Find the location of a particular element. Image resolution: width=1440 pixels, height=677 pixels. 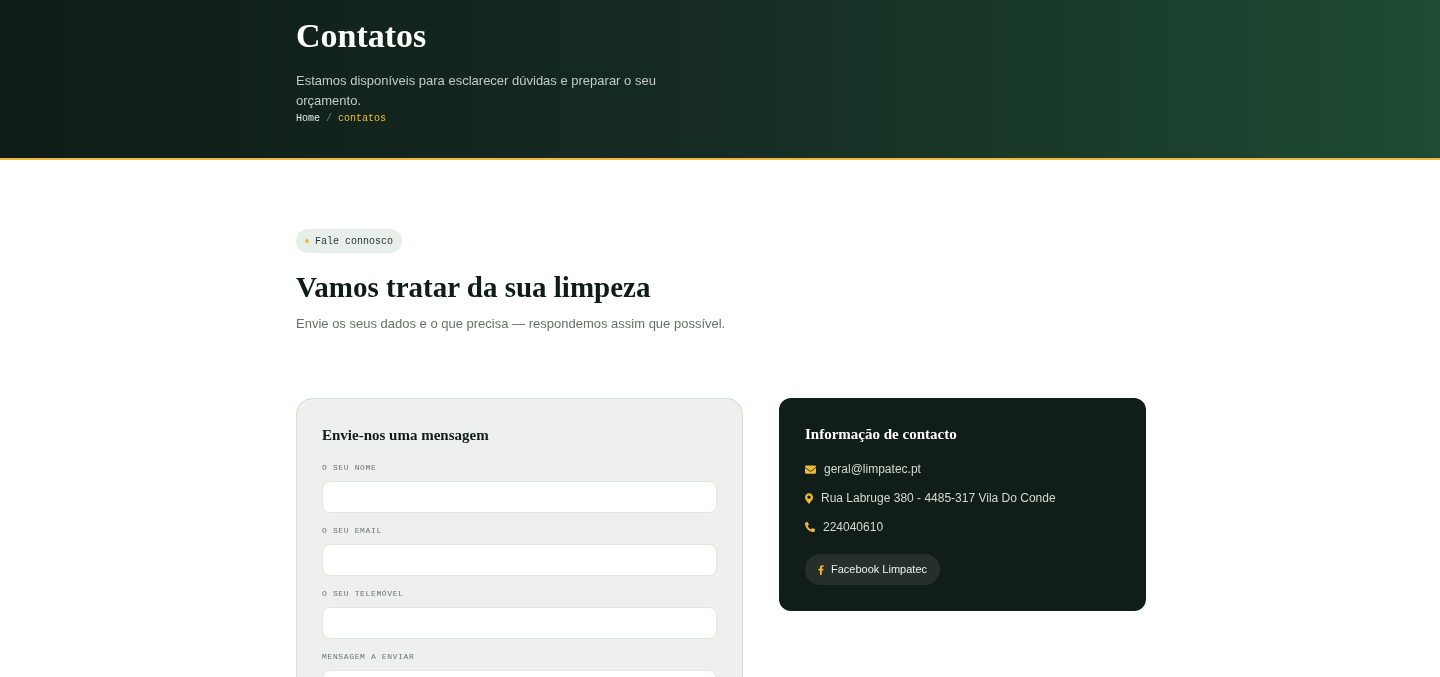

badge-label: Fale connosco is located at coordinates (354, 241).